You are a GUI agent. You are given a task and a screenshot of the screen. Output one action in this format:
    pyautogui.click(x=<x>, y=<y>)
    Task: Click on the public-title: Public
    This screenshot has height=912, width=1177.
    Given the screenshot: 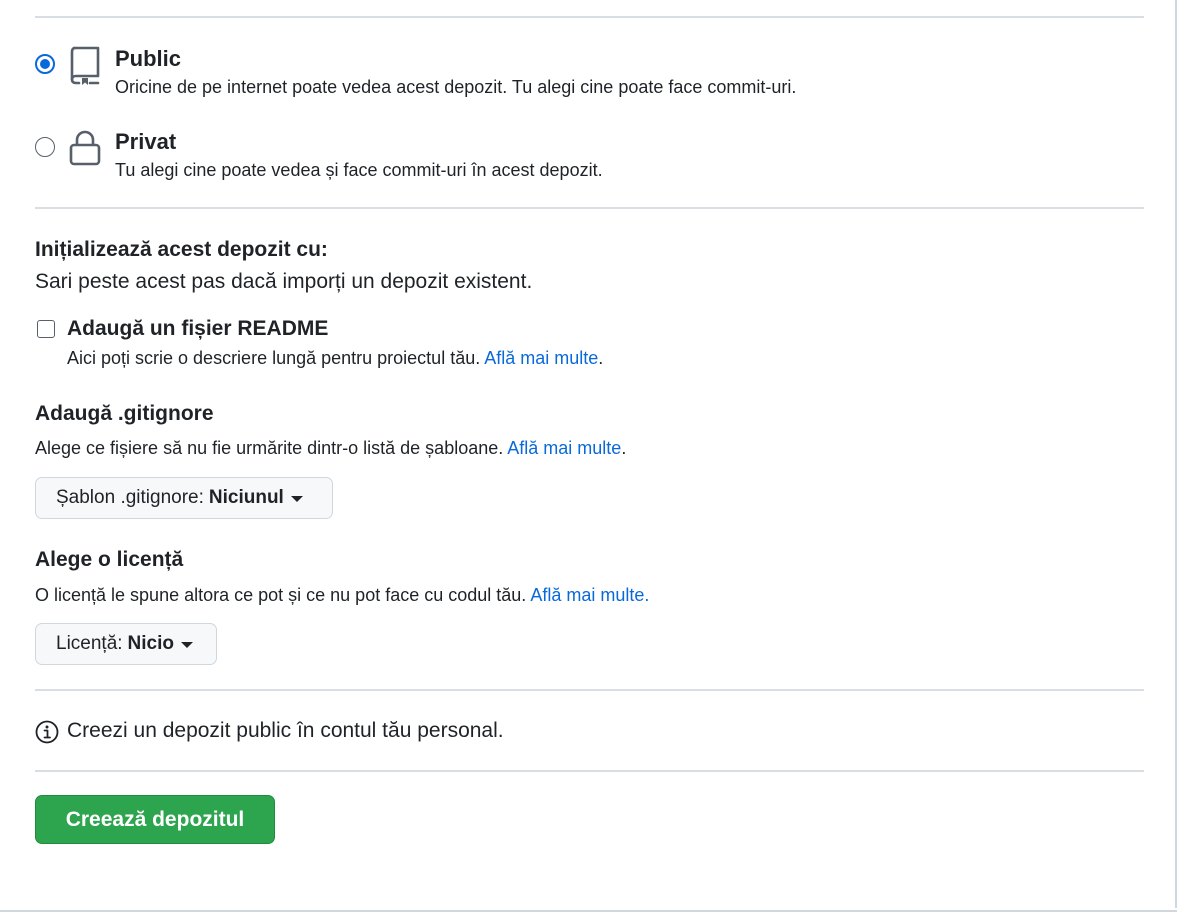 What is the action you would take?
    pyautogui.click(x=148, y=58)
    